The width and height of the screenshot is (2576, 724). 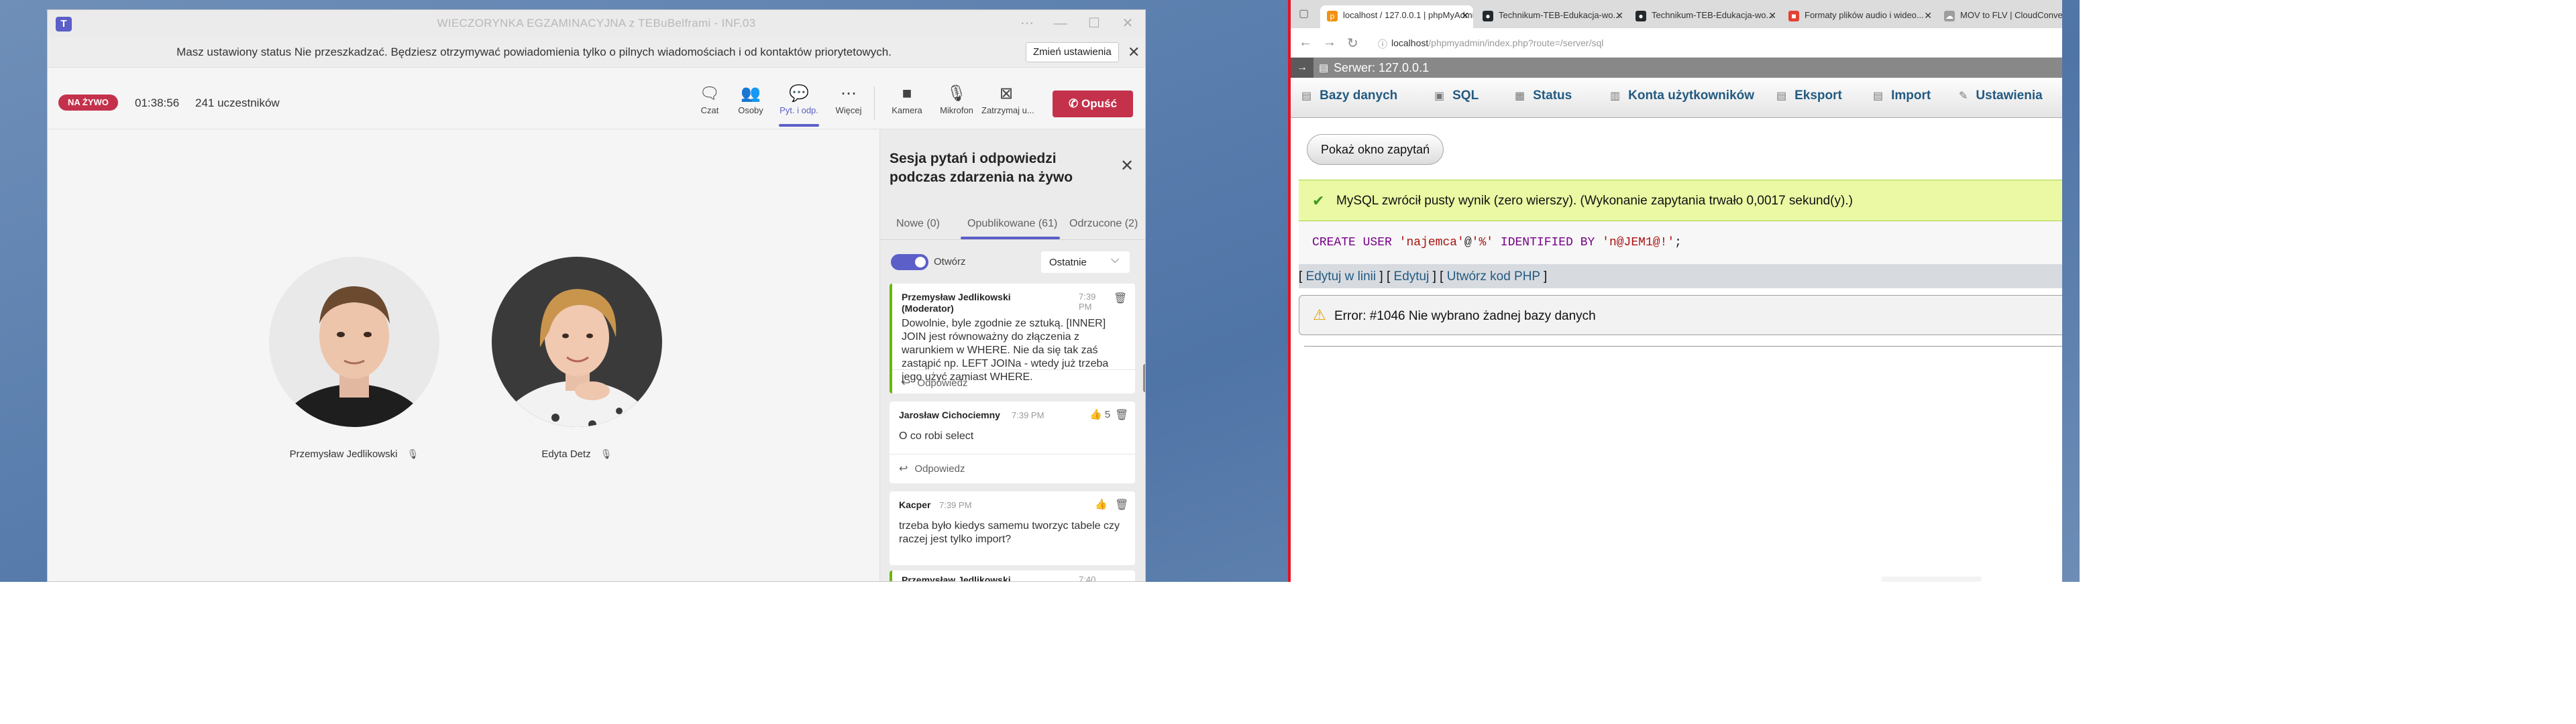 I want to click on page-footer-artifact, so click(x=1931, y=579).